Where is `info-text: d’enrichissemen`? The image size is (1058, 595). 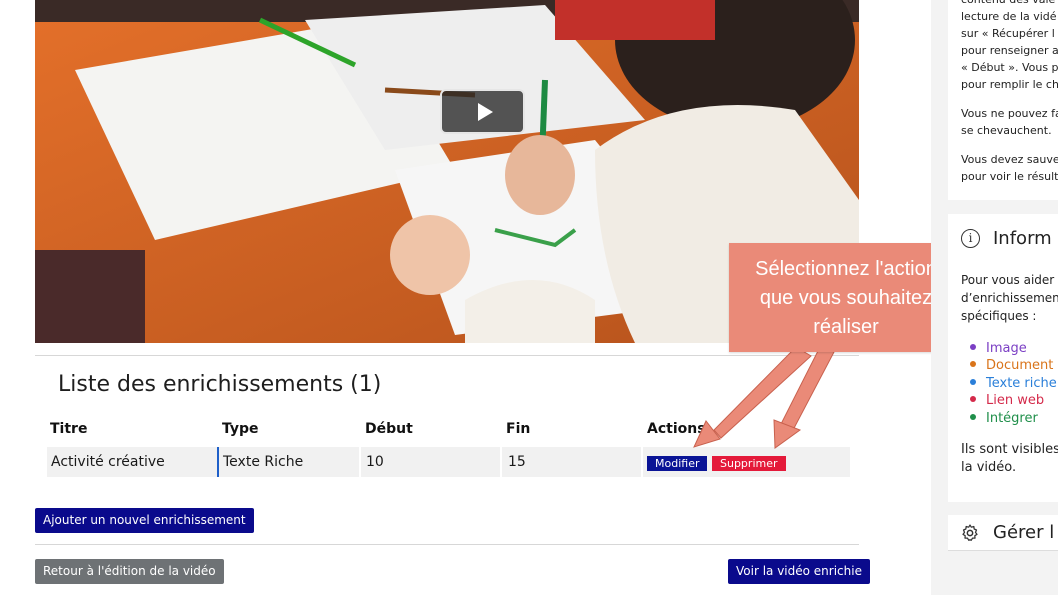 info-text: d’enrichissemen is located at coordinates (1009, 298).